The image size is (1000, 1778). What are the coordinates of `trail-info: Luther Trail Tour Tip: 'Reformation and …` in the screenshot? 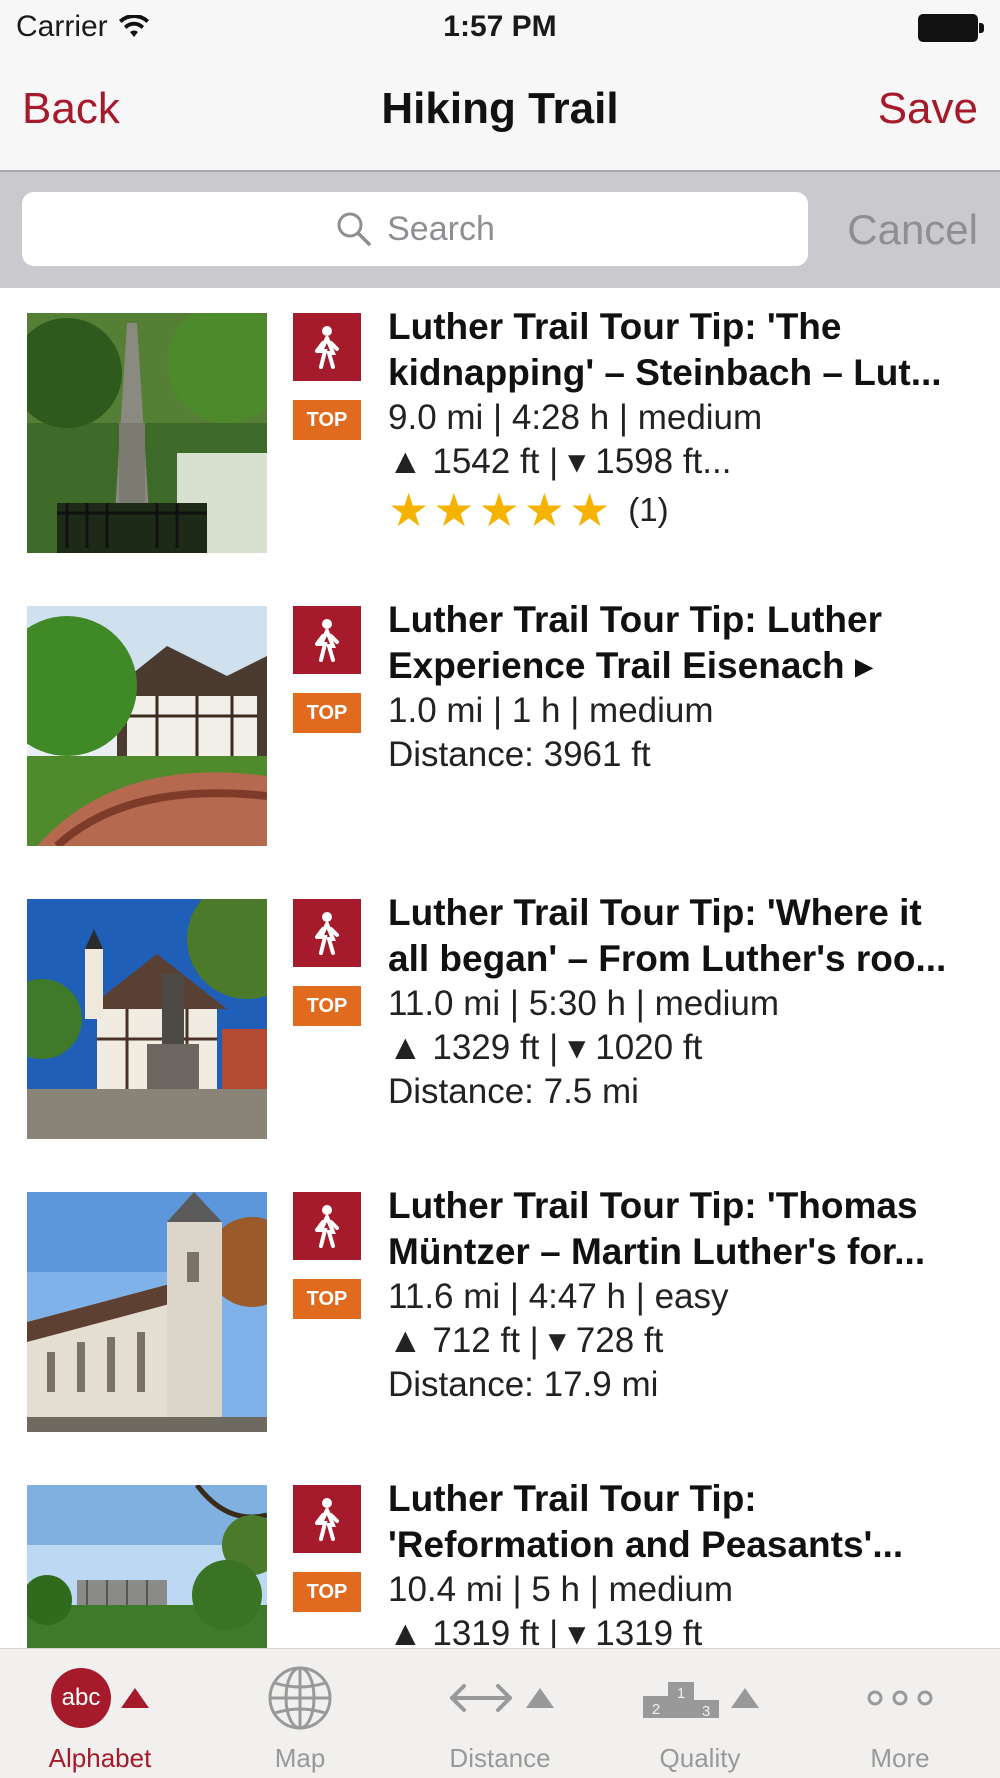 It's located at (688, 1562).